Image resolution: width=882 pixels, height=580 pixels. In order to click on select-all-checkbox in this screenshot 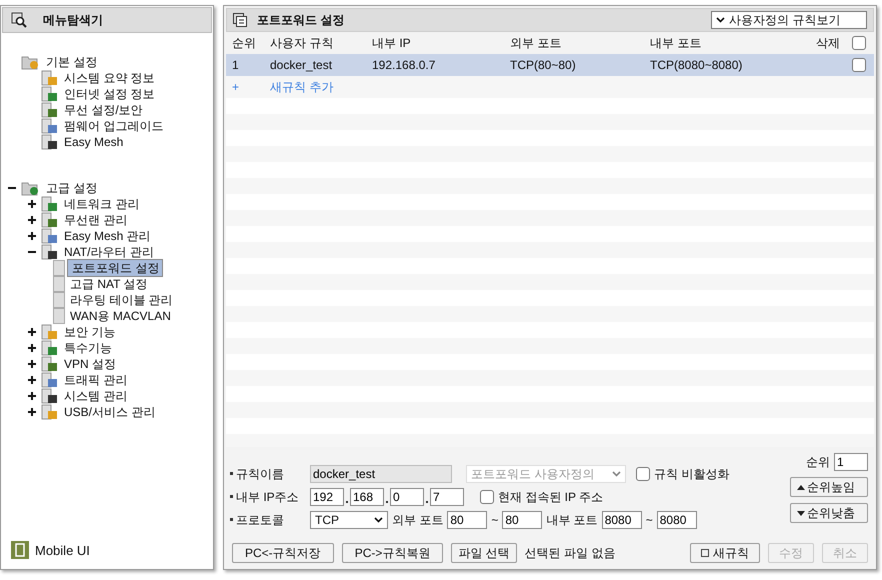, I will do `click(859, 43)`.